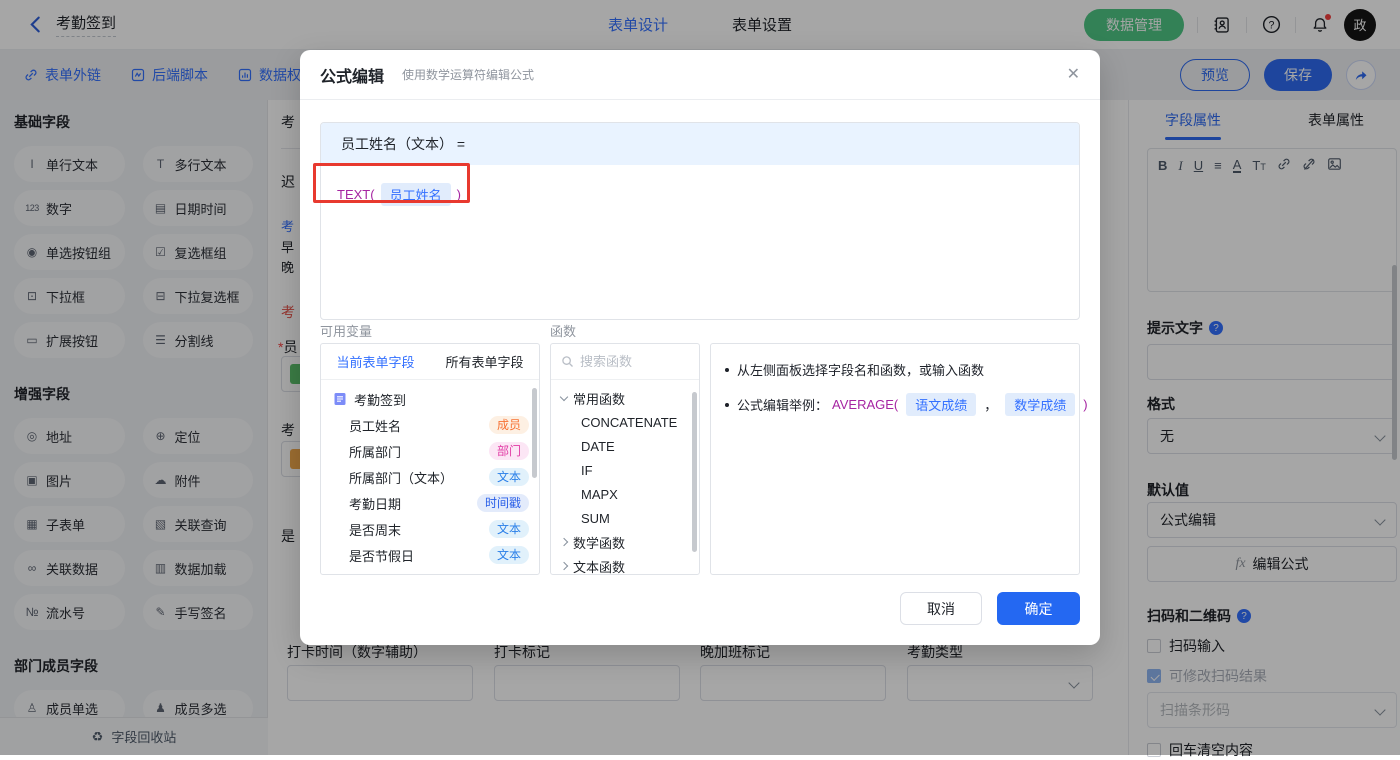  I want to click on function-item: MAPX, so click(625, 494).